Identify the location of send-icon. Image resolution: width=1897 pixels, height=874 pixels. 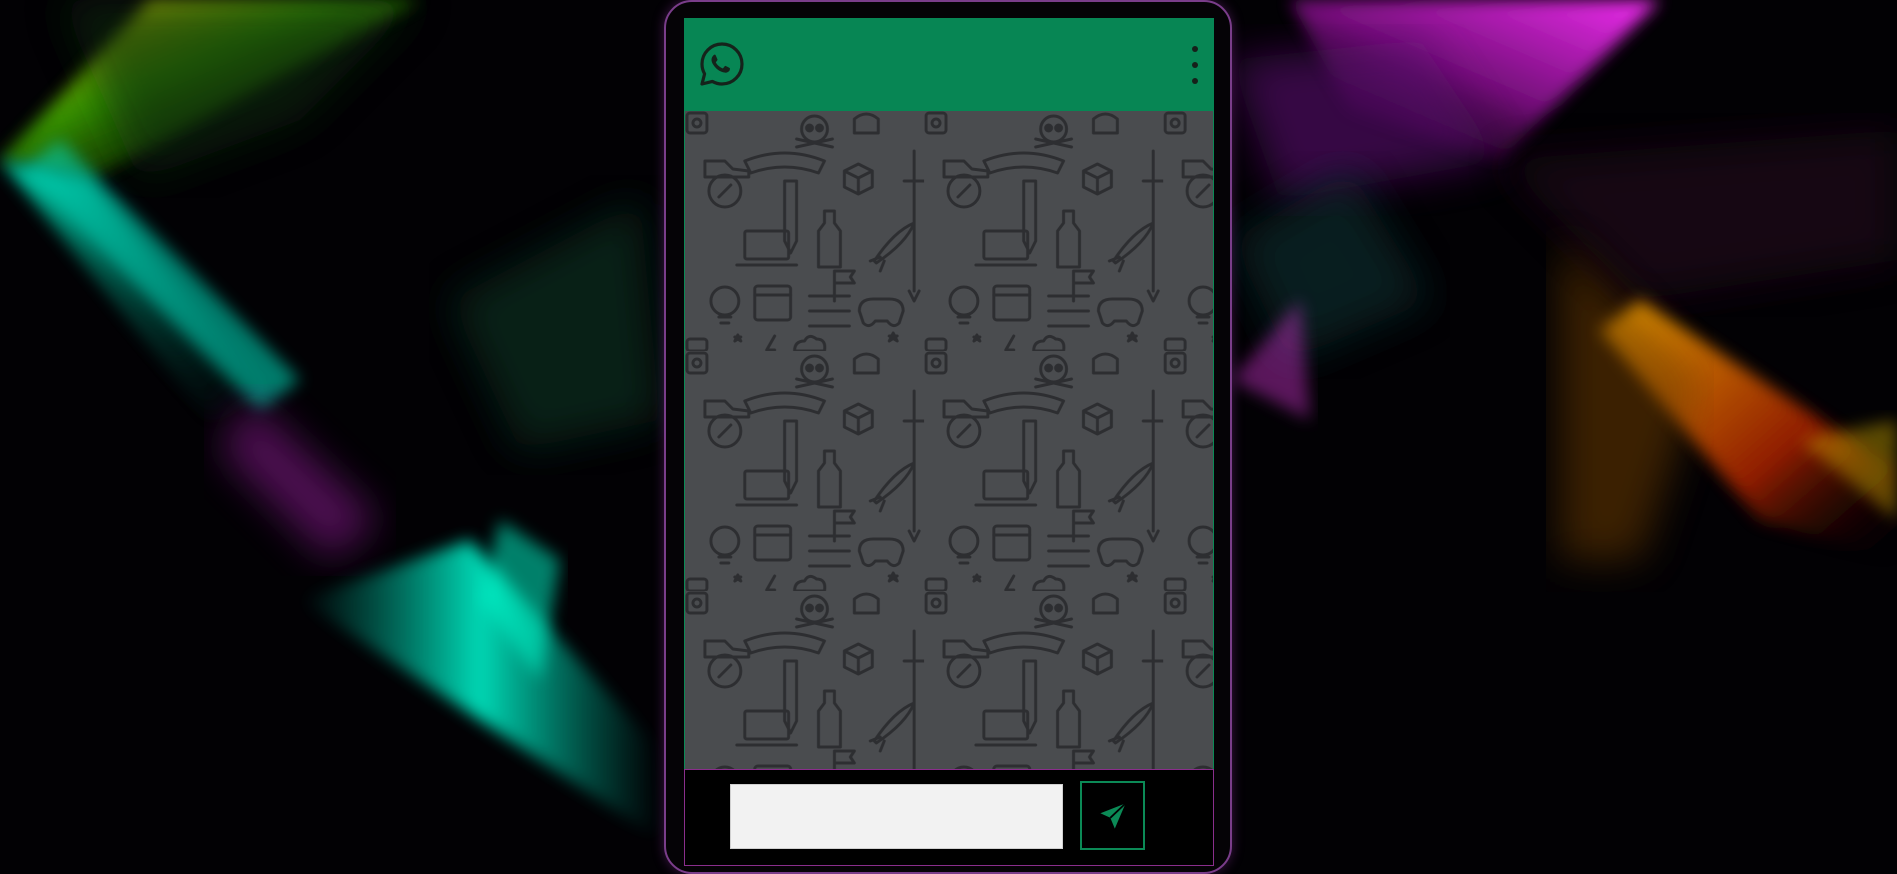
(1112, 815).